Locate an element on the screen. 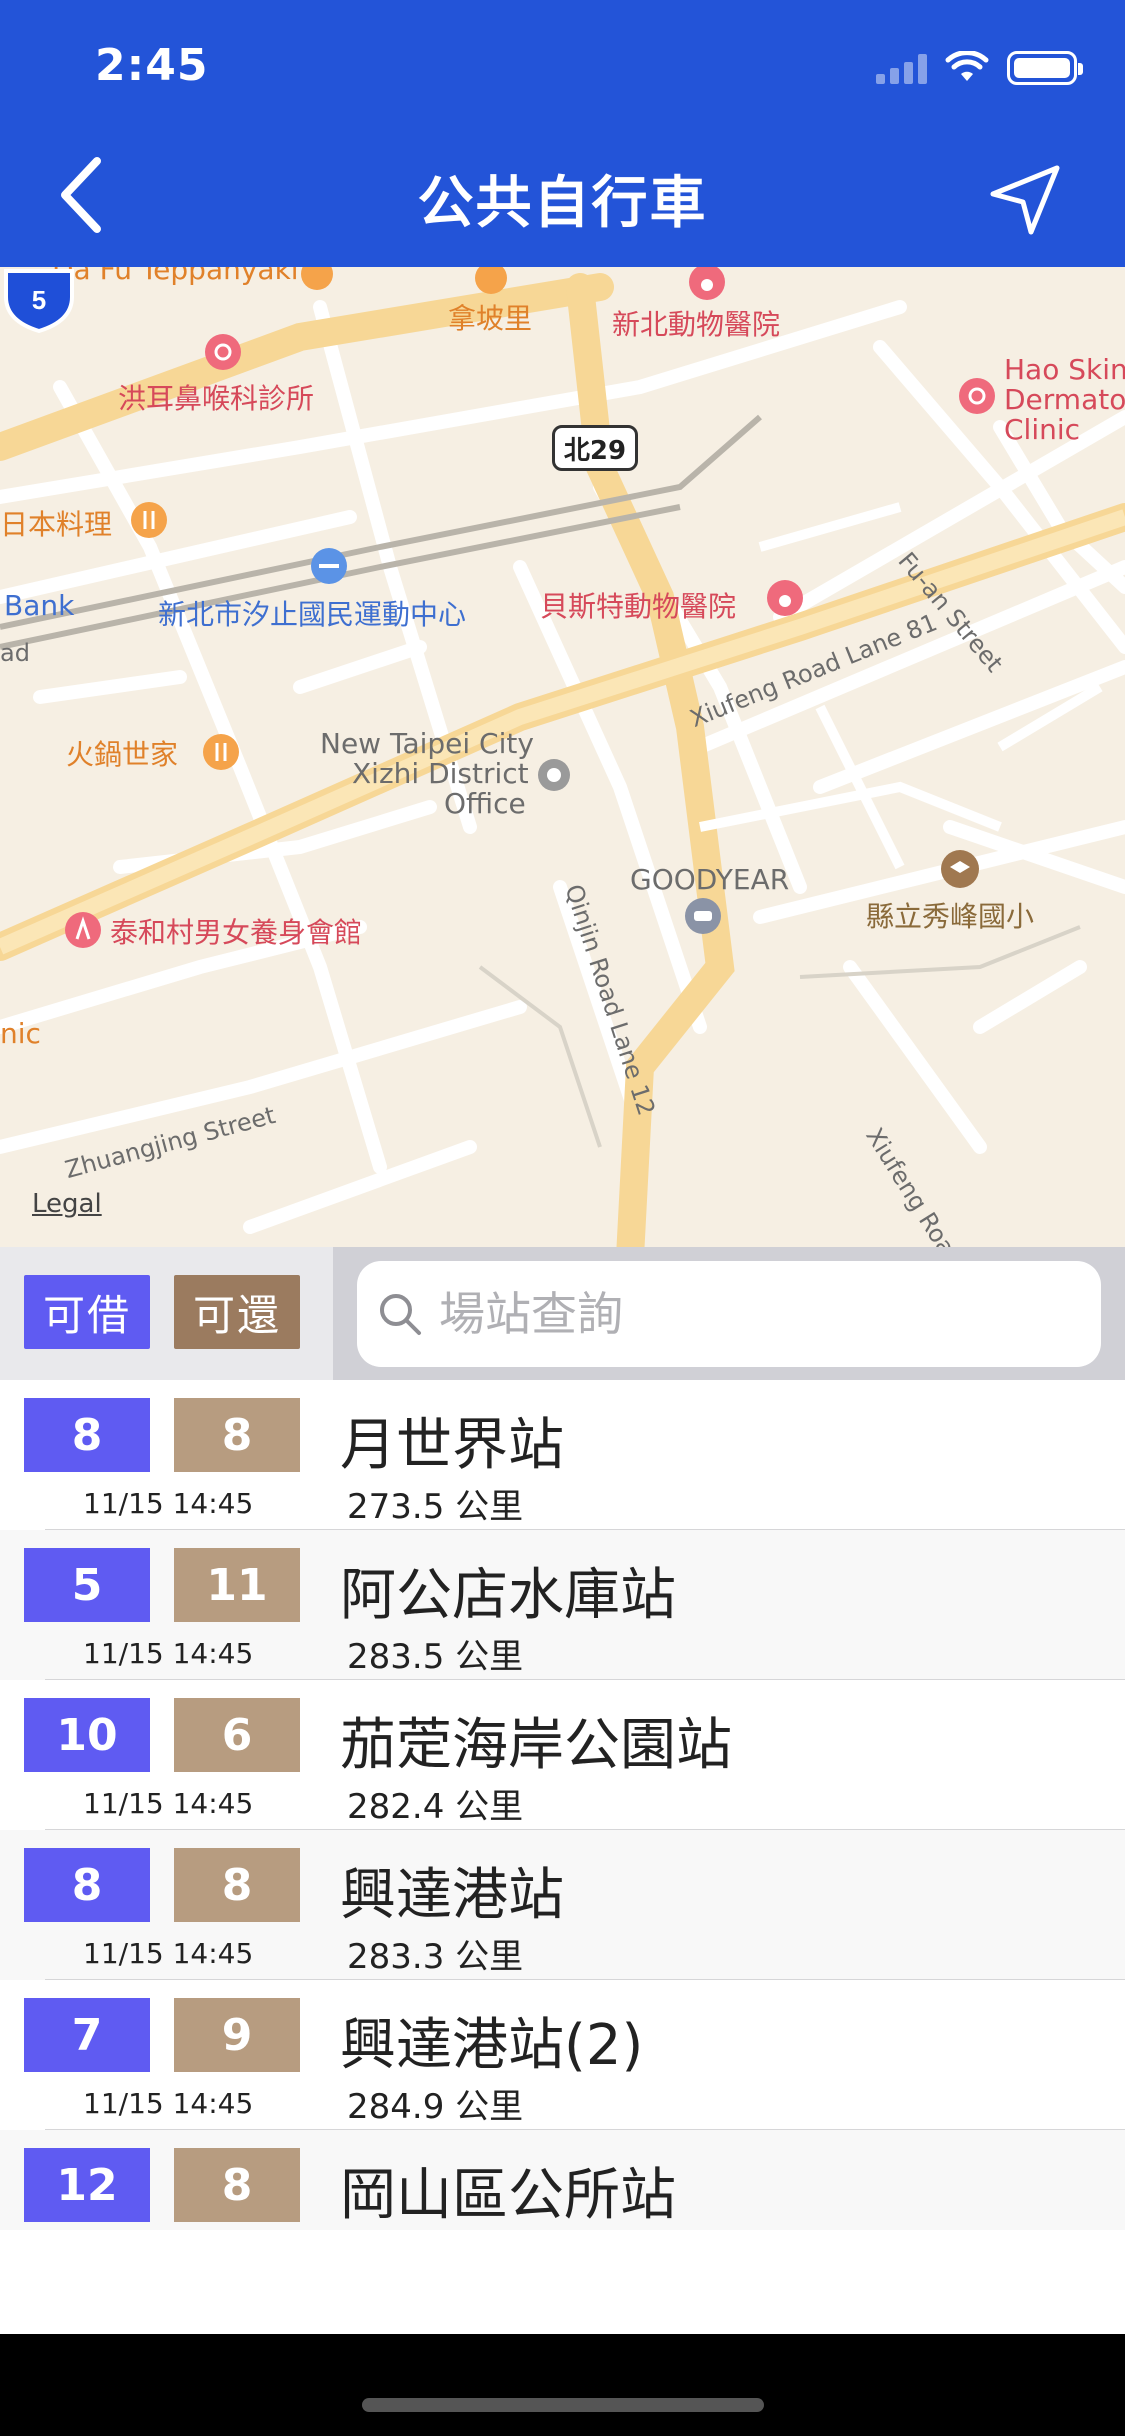  available-count: 7 is located at coordinates (87, 2035).